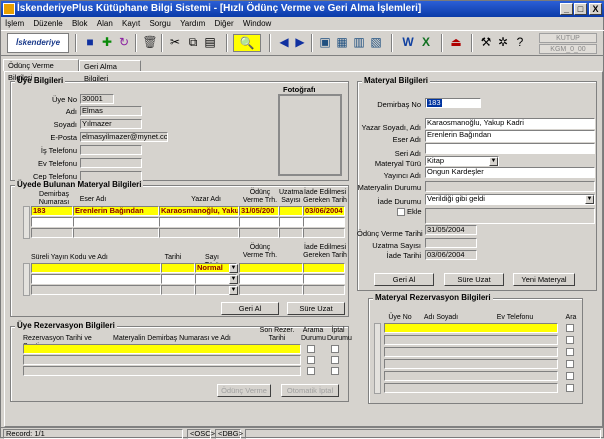 The width and height of the screenshot is (604, 439). What do you see at coordinates (224, 23) in the screenshot?
I see `menu-diger: Diğer` at bounding box center [224, 23].